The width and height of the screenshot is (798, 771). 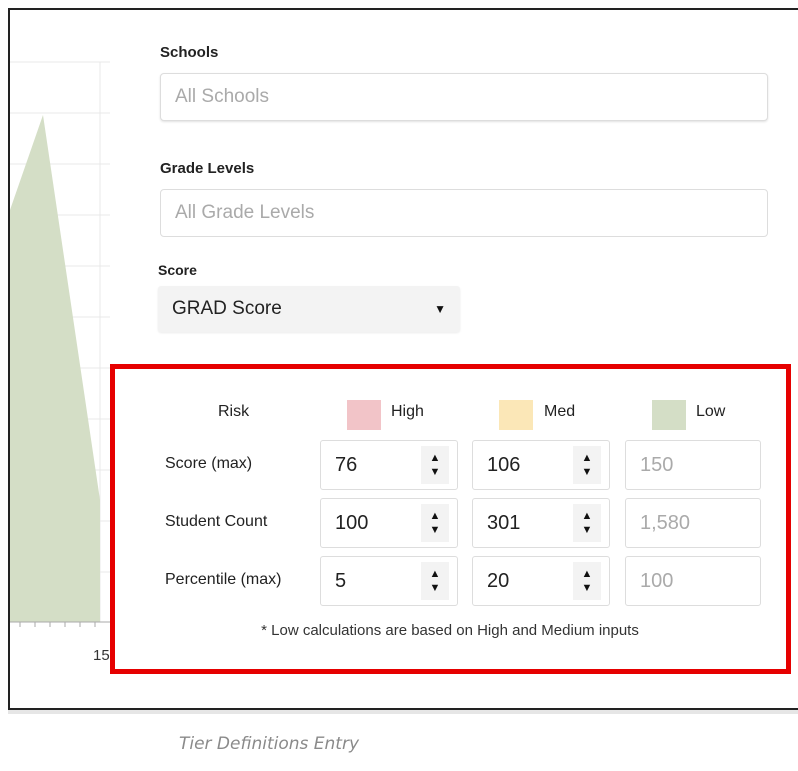 What do you see at coordinates (389, 523) in the screenshot?
I see `high-student-count-input: 100 ▲ ▼` at bounding box center [389, 523].